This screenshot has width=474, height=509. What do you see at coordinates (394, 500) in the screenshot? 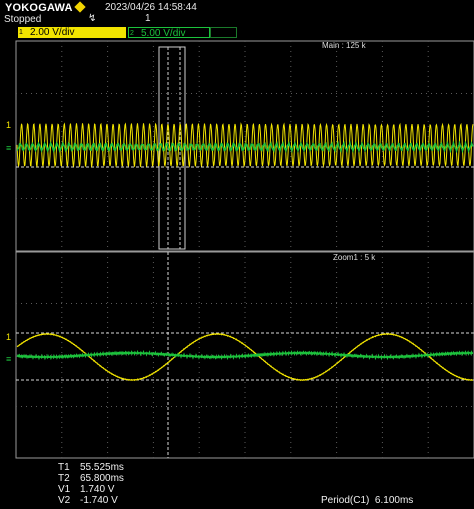
I see `period-value: 6.100ms` at bounding box center [394, 500].